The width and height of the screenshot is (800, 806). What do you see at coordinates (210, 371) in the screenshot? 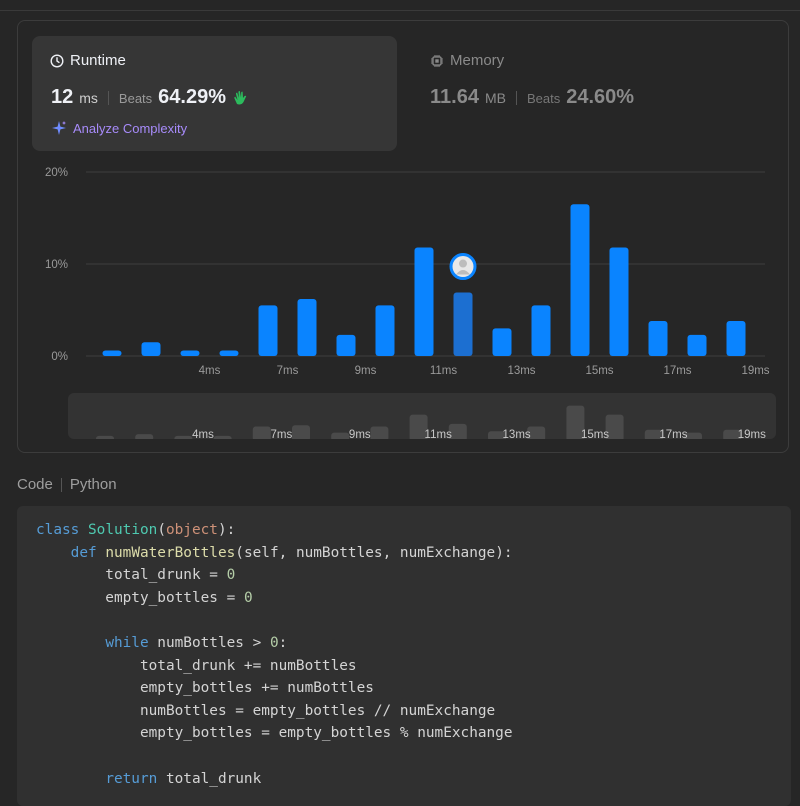
I see `x-tick-label: 4ms` at bounding box center [210, 371].